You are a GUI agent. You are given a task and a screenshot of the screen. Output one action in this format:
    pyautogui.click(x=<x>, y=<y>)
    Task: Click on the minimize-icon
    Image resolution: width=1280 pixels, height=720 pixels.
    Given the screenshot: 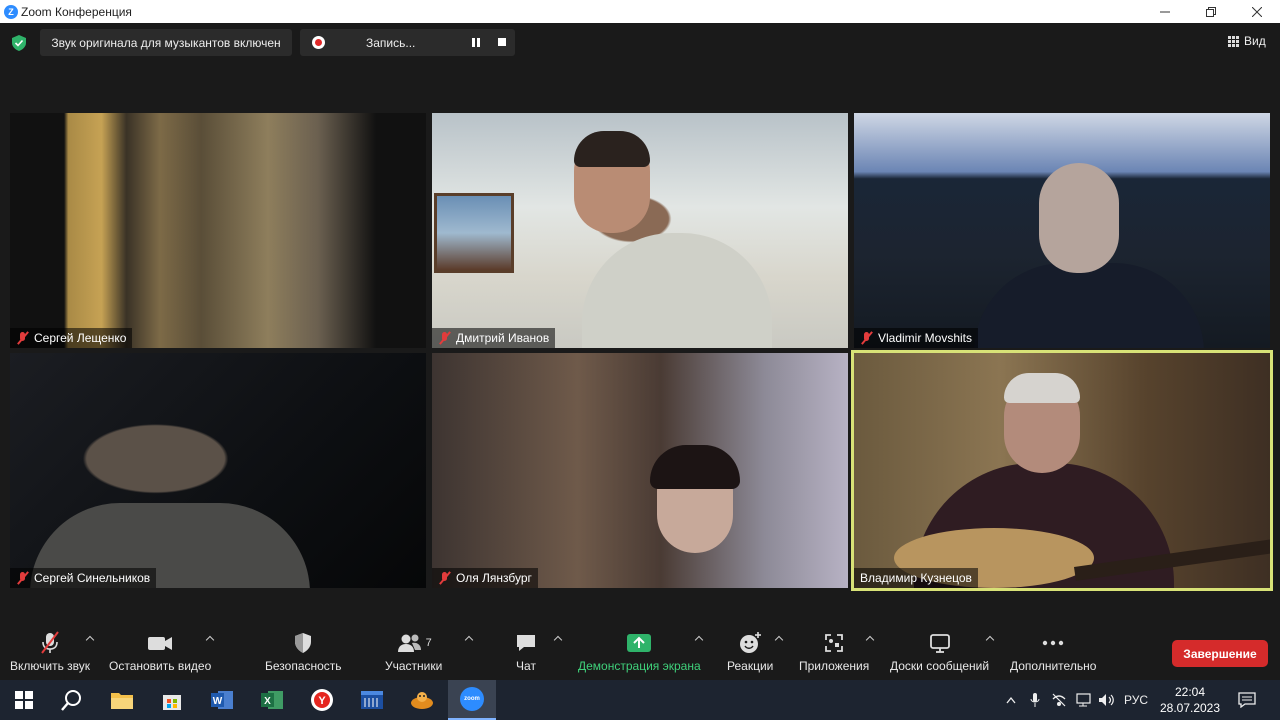 What is the action you would take?
    pyautogui.click(x=1165, y=11)
    